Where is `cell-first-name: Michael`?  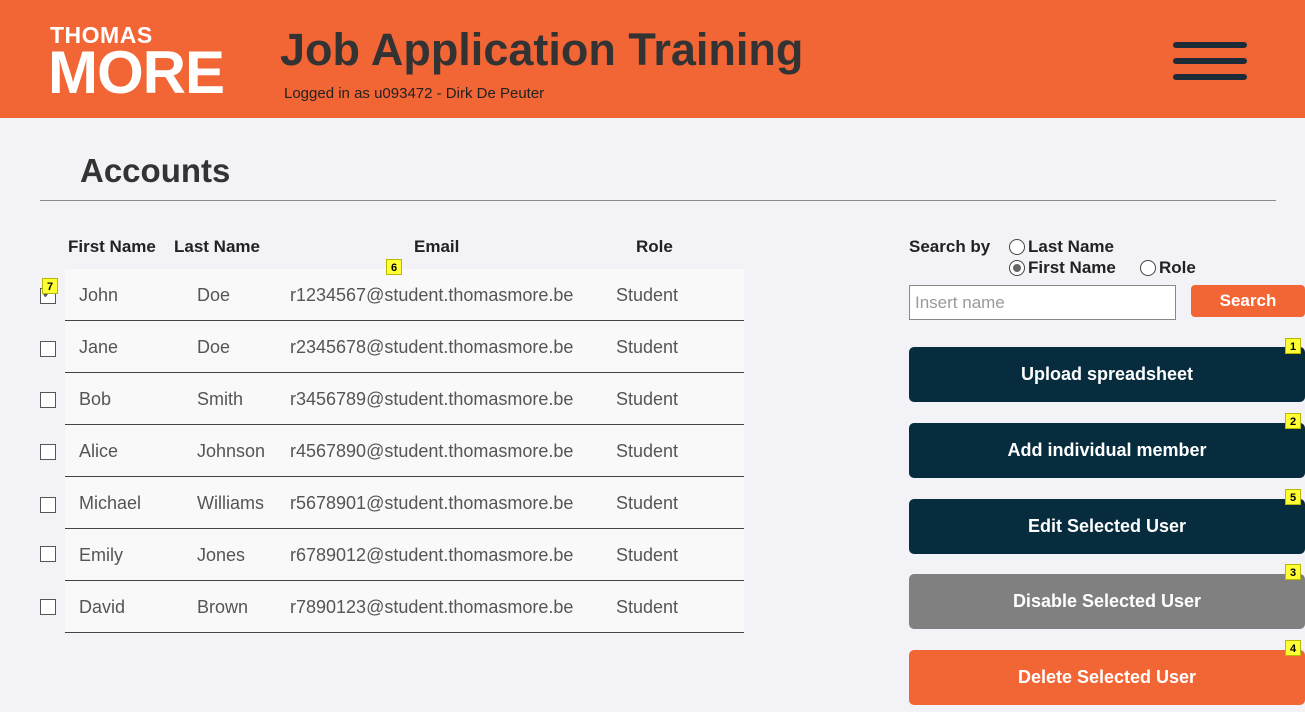 cell-first-name: Michael is located at coordinates (110, 503).